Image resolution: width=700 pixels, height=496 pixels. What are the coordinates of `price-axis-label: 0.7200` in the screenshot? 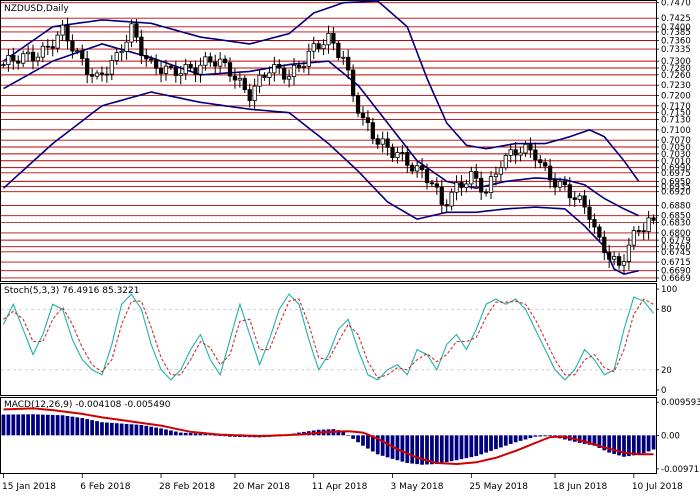 It's located at (676, 96).